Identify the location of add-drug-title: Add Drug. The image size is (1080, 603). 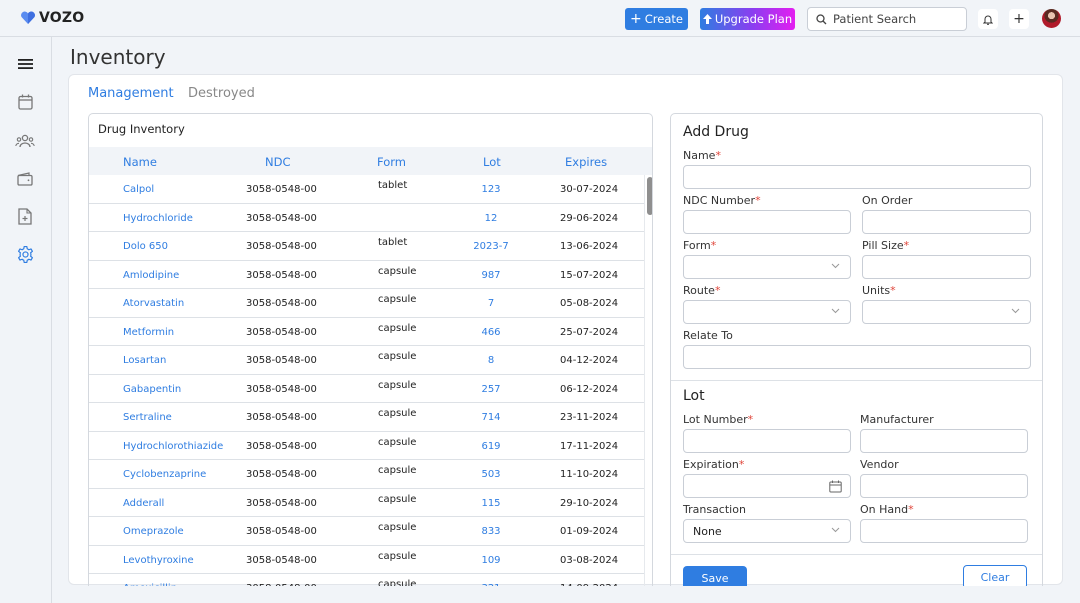
(716, 132).